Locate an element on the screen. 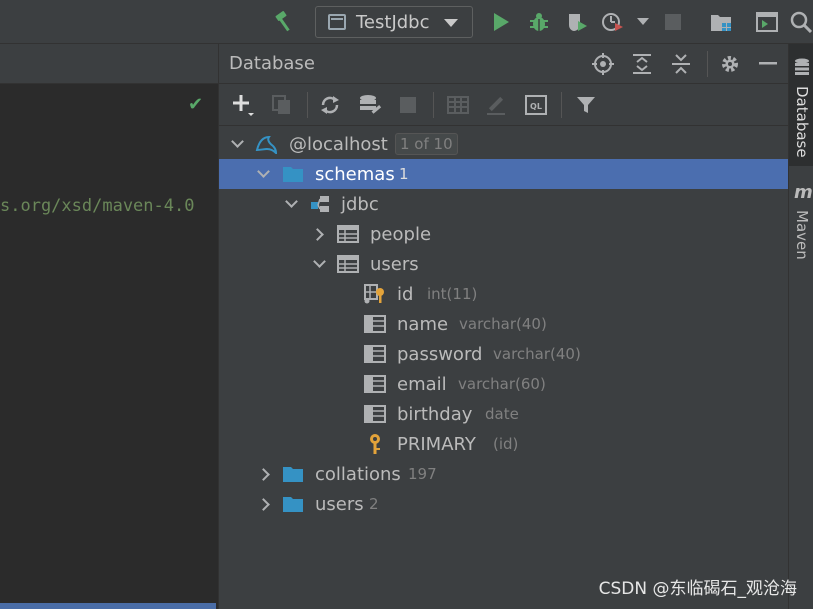 This screenshot has width=813, height=609. tree-node-column: password varchar(40) is located at coordinates (503, 354).